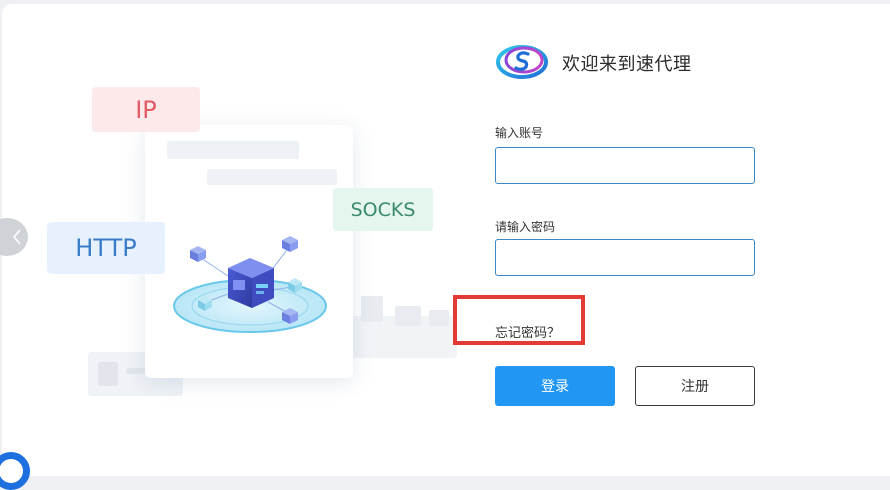 The image size is (890, 490). Describe the element at coordinates (627, 64) in the screenshot. I see `welcome-title: 欢迎来到速代理` at that location.